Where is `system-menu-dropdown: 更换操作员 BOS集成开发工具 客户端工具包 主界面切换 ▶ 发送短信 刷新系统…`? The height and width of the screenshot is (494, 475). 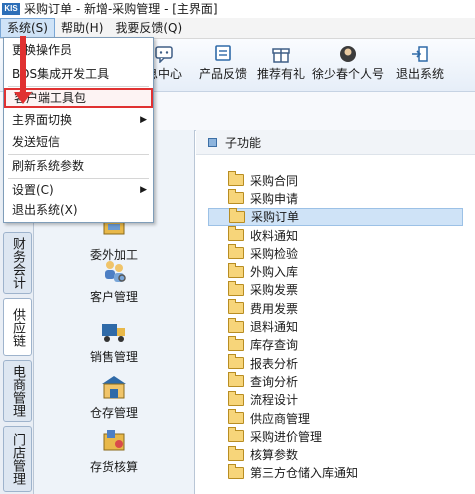 system-menu-dropdown: 更换操作员 BOS集成开发工具 客户端工具包 主界面切换 ▶ 发送短信 刷新系统… is located at coordinates (78, 130).